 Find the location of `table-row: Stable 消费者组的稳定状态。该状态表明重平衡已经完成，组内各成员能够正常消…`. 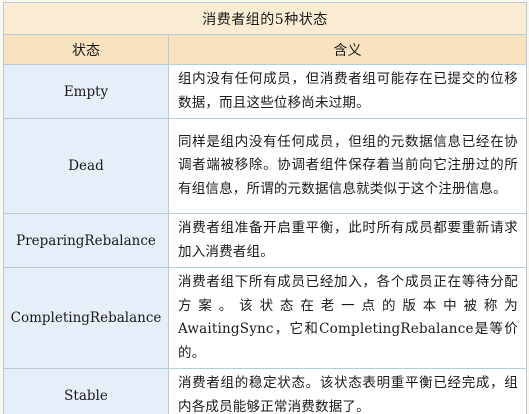

table-row: Stable 消费者组的稳定状态。该状态表明重平衡已经完成，组内各成员能够正常消… is located at coordinates (265, 391).